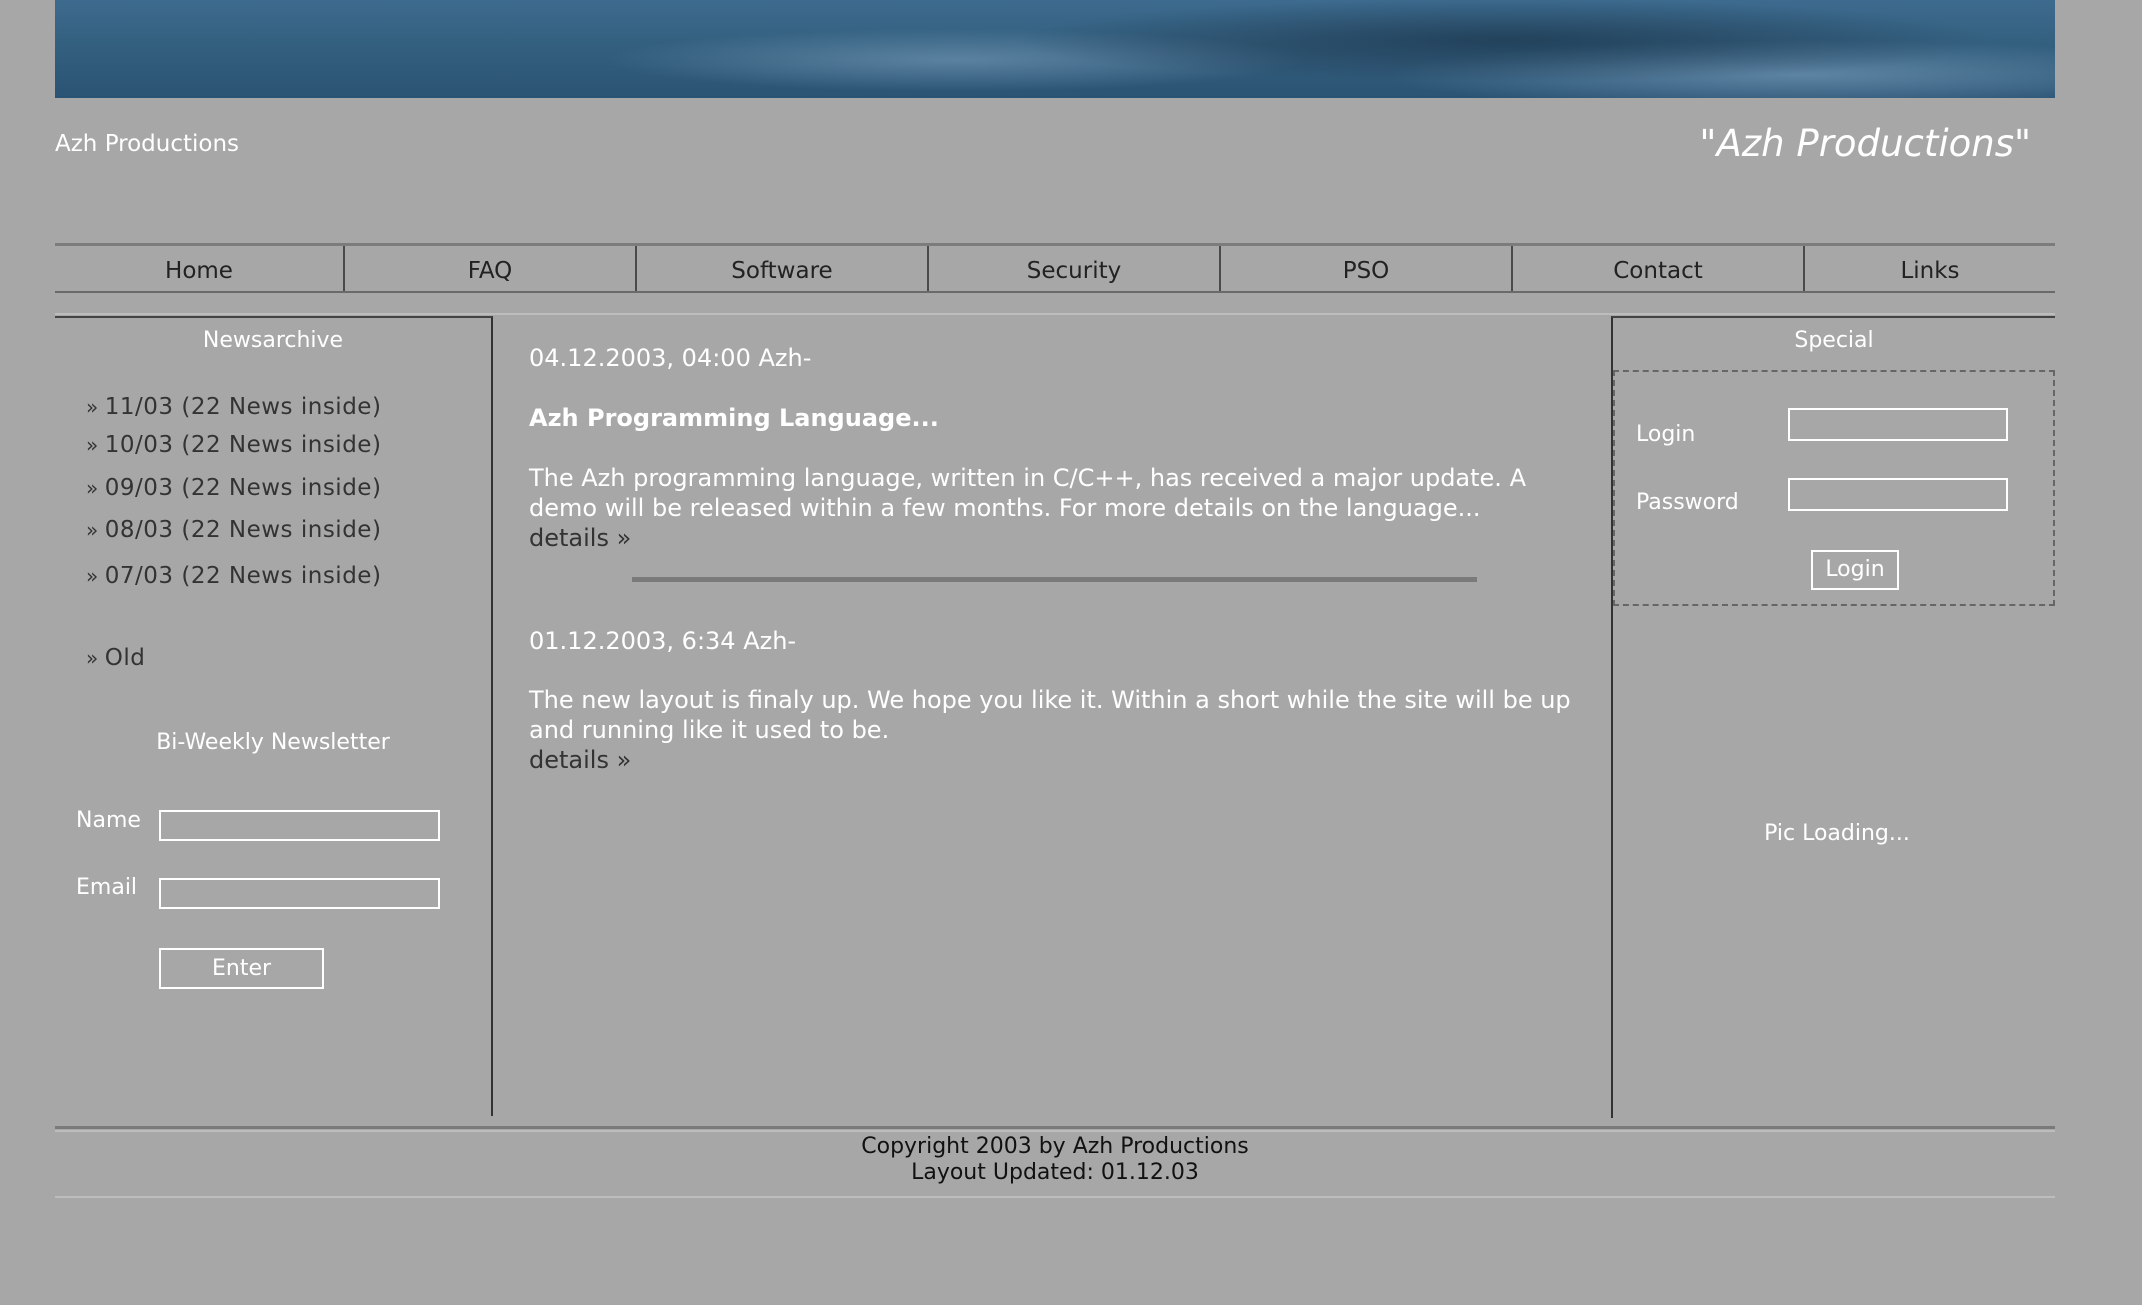 The image size is (2142, 1305). I want to click on footer-bottom-rule, so click(1055, 1197).